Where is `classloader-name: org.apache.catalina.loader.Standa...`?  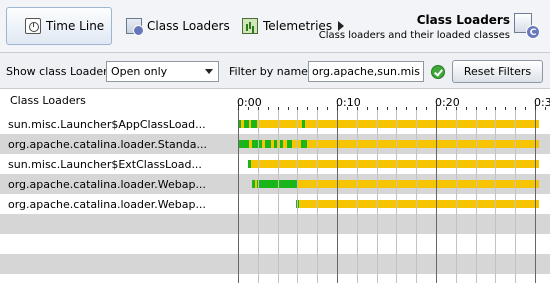 classloader-name: org.apache.catalina.loader.Standa... is located at coordinates (107, 144).